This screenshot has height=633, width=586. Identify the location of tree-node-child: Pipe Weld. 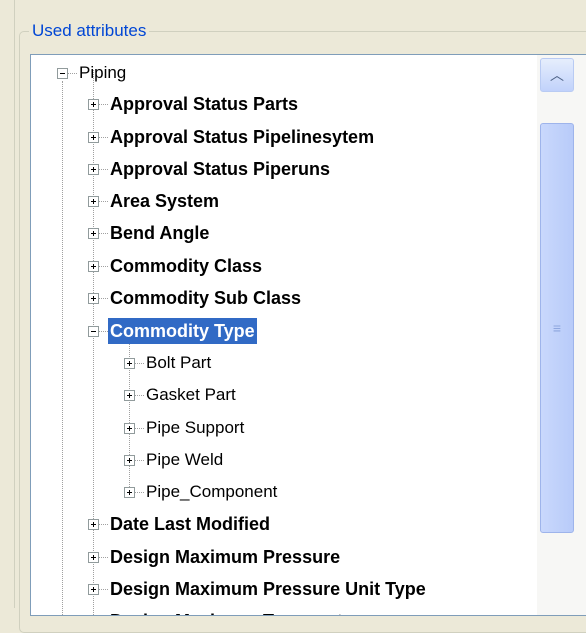
(174, 460).